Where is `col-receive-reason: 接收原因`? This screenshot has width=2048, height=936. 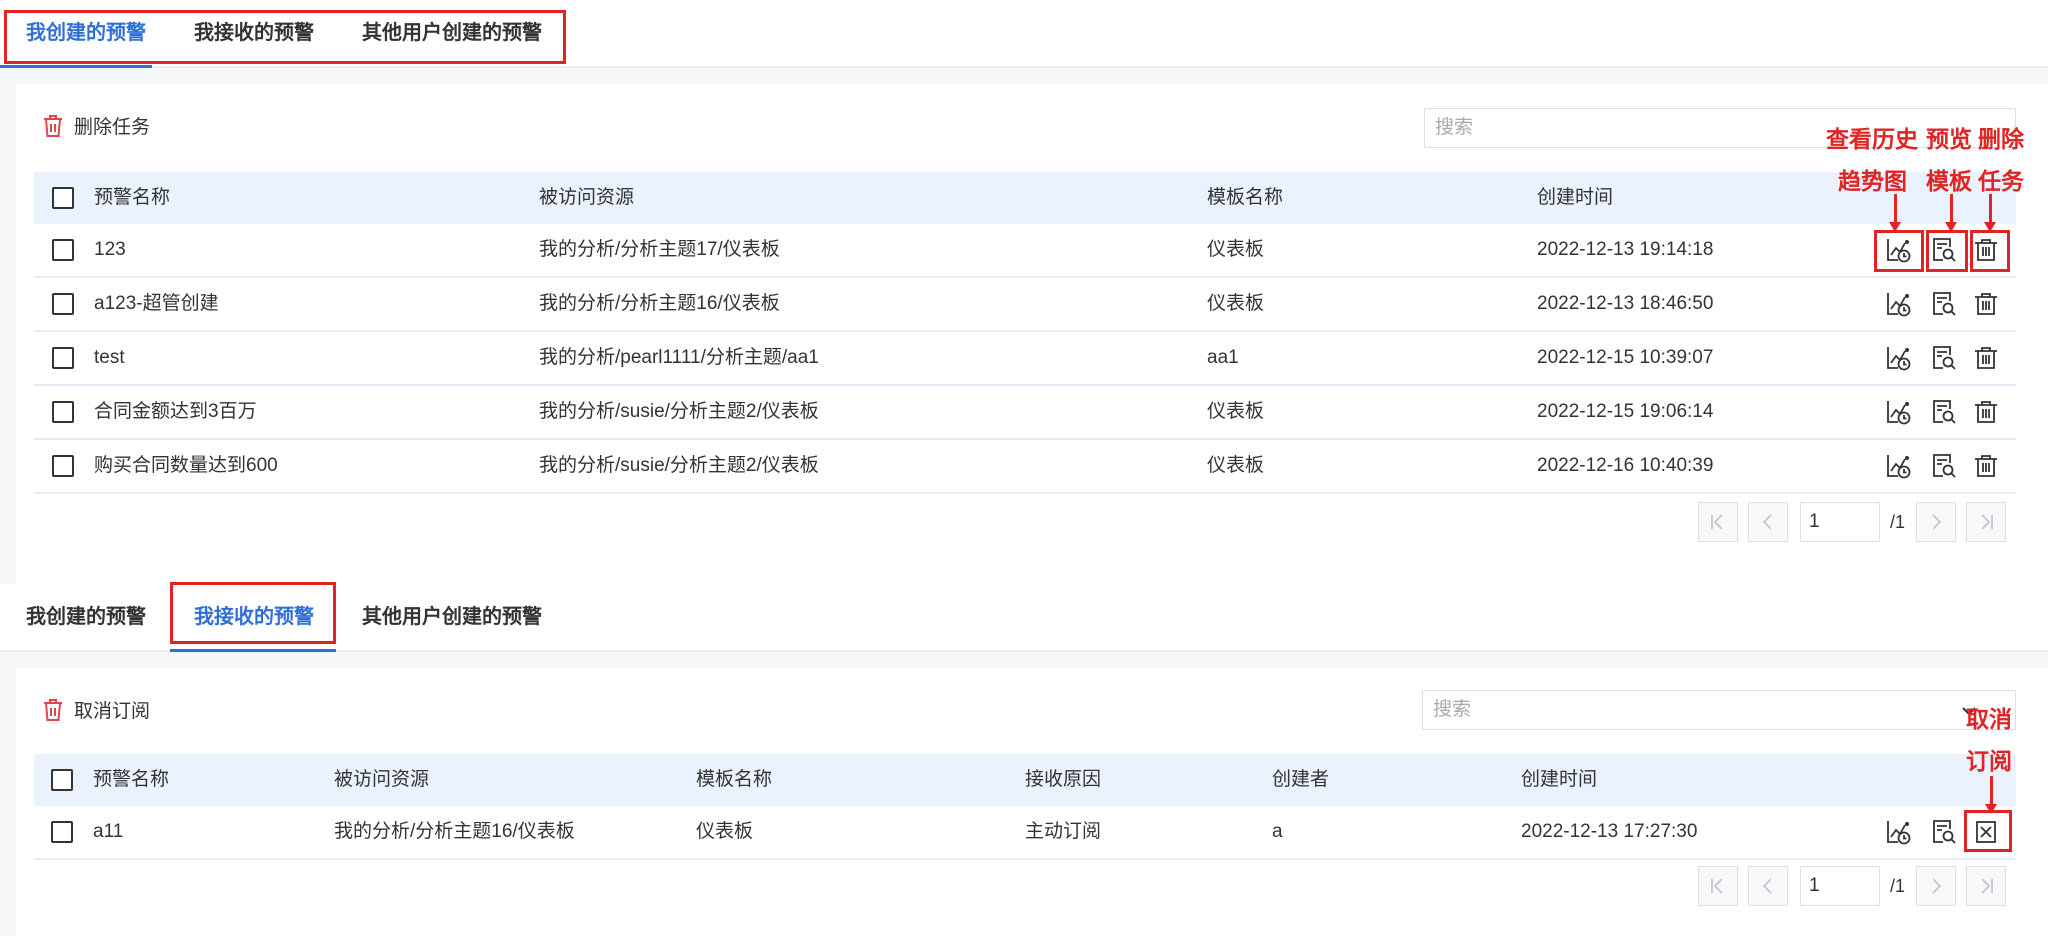 col-receive-reason: 接收原因 is located at coordinates (1063, 779).